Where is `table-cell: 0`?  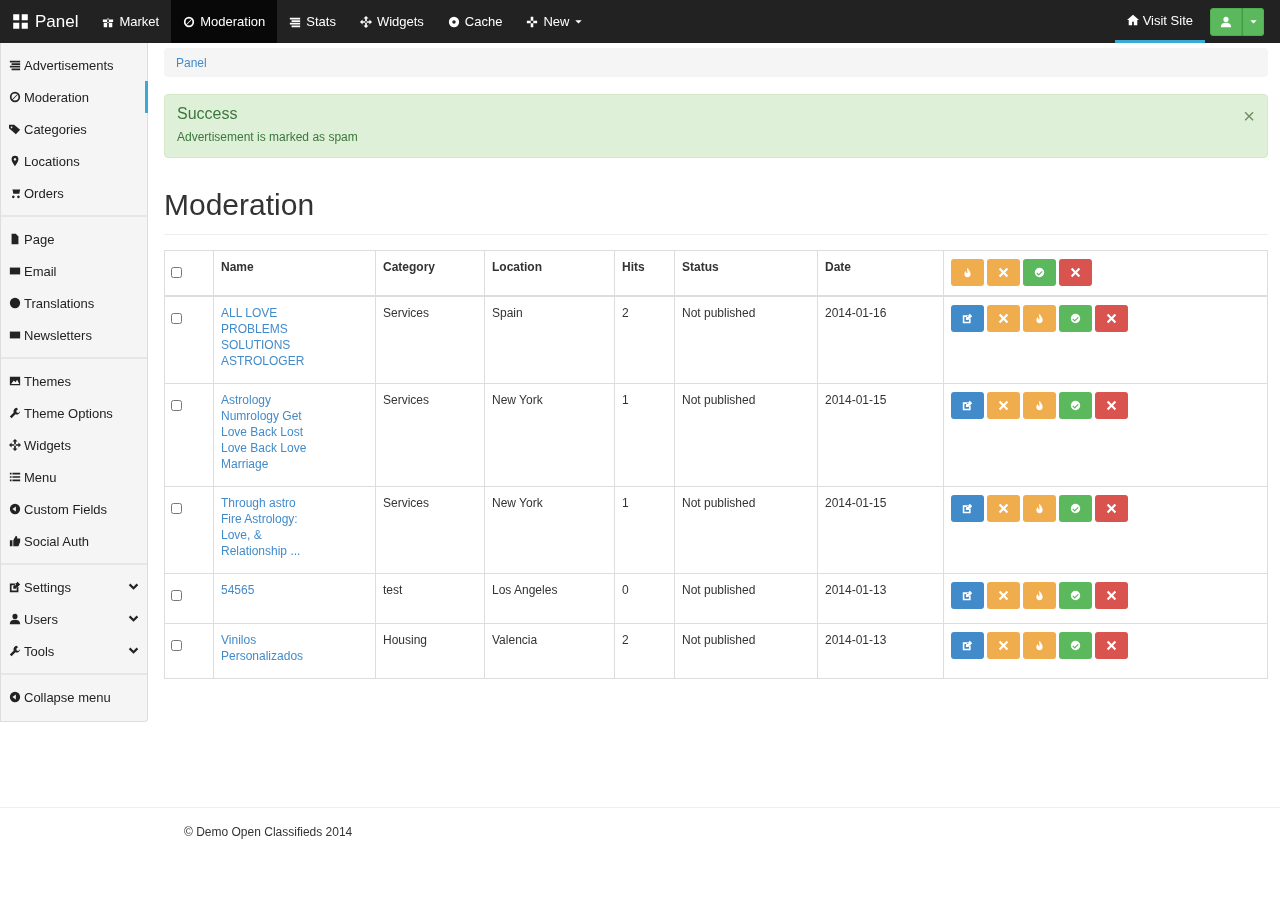
table-cell: 0 is located at coordinates (625, 590).